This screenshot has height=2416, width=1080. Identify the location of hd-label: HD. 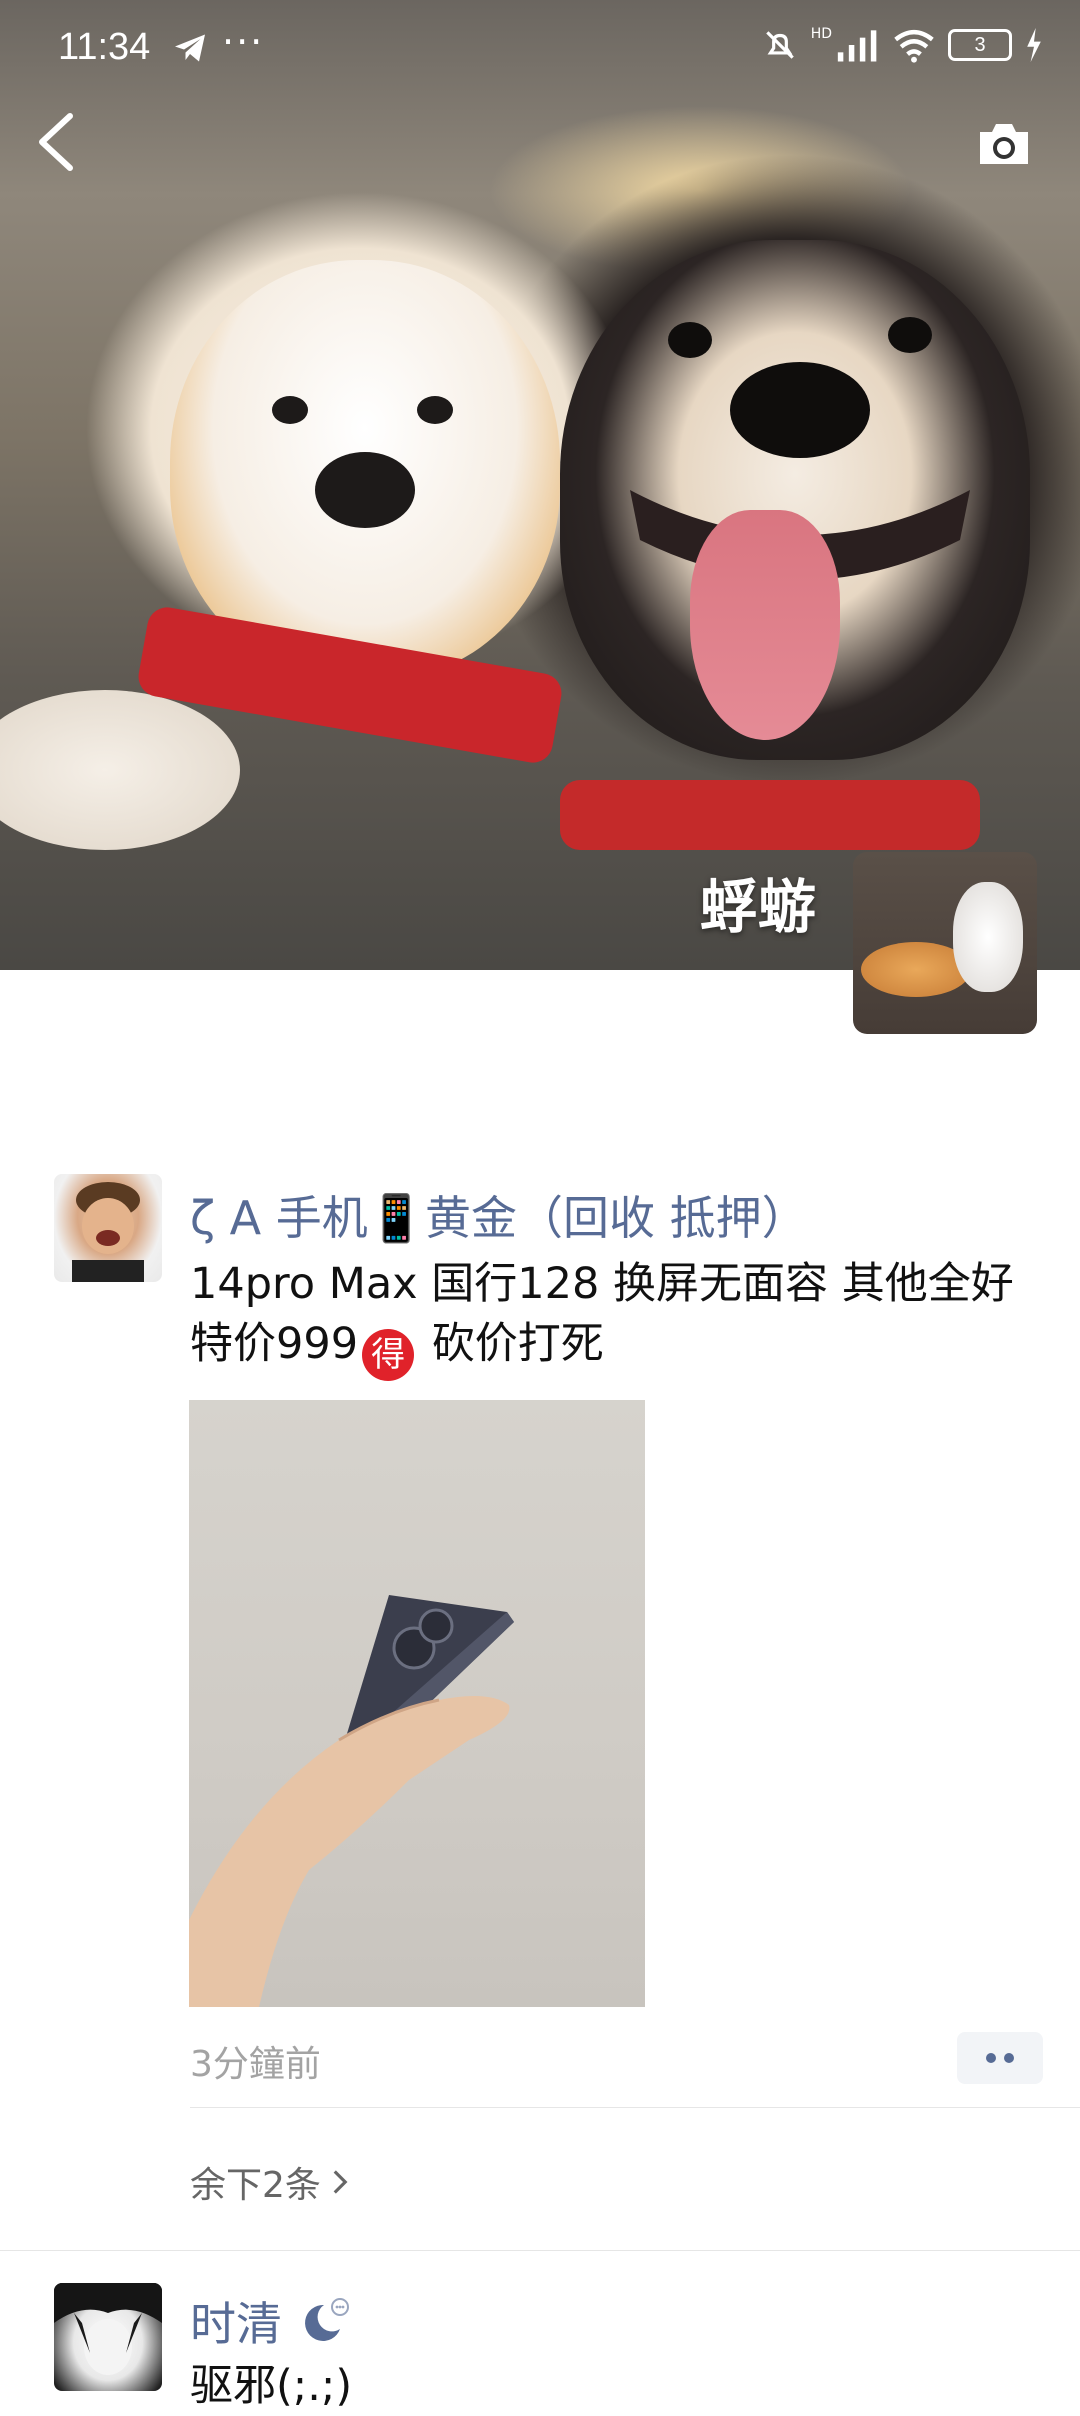
(821, 34).